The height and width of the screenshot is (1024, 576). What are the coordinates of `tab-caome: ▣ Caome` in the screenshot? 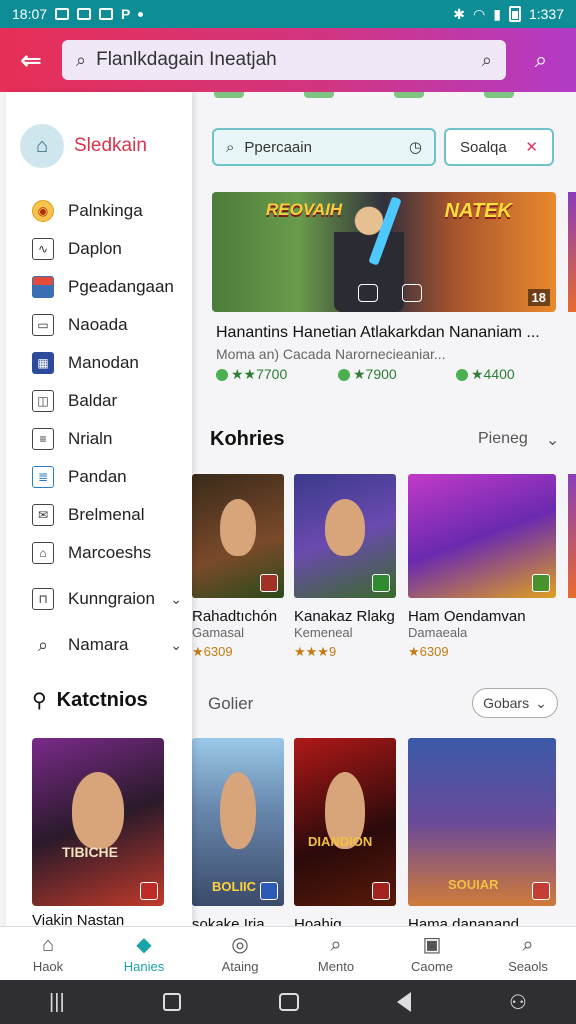 It's located at (432, 953).